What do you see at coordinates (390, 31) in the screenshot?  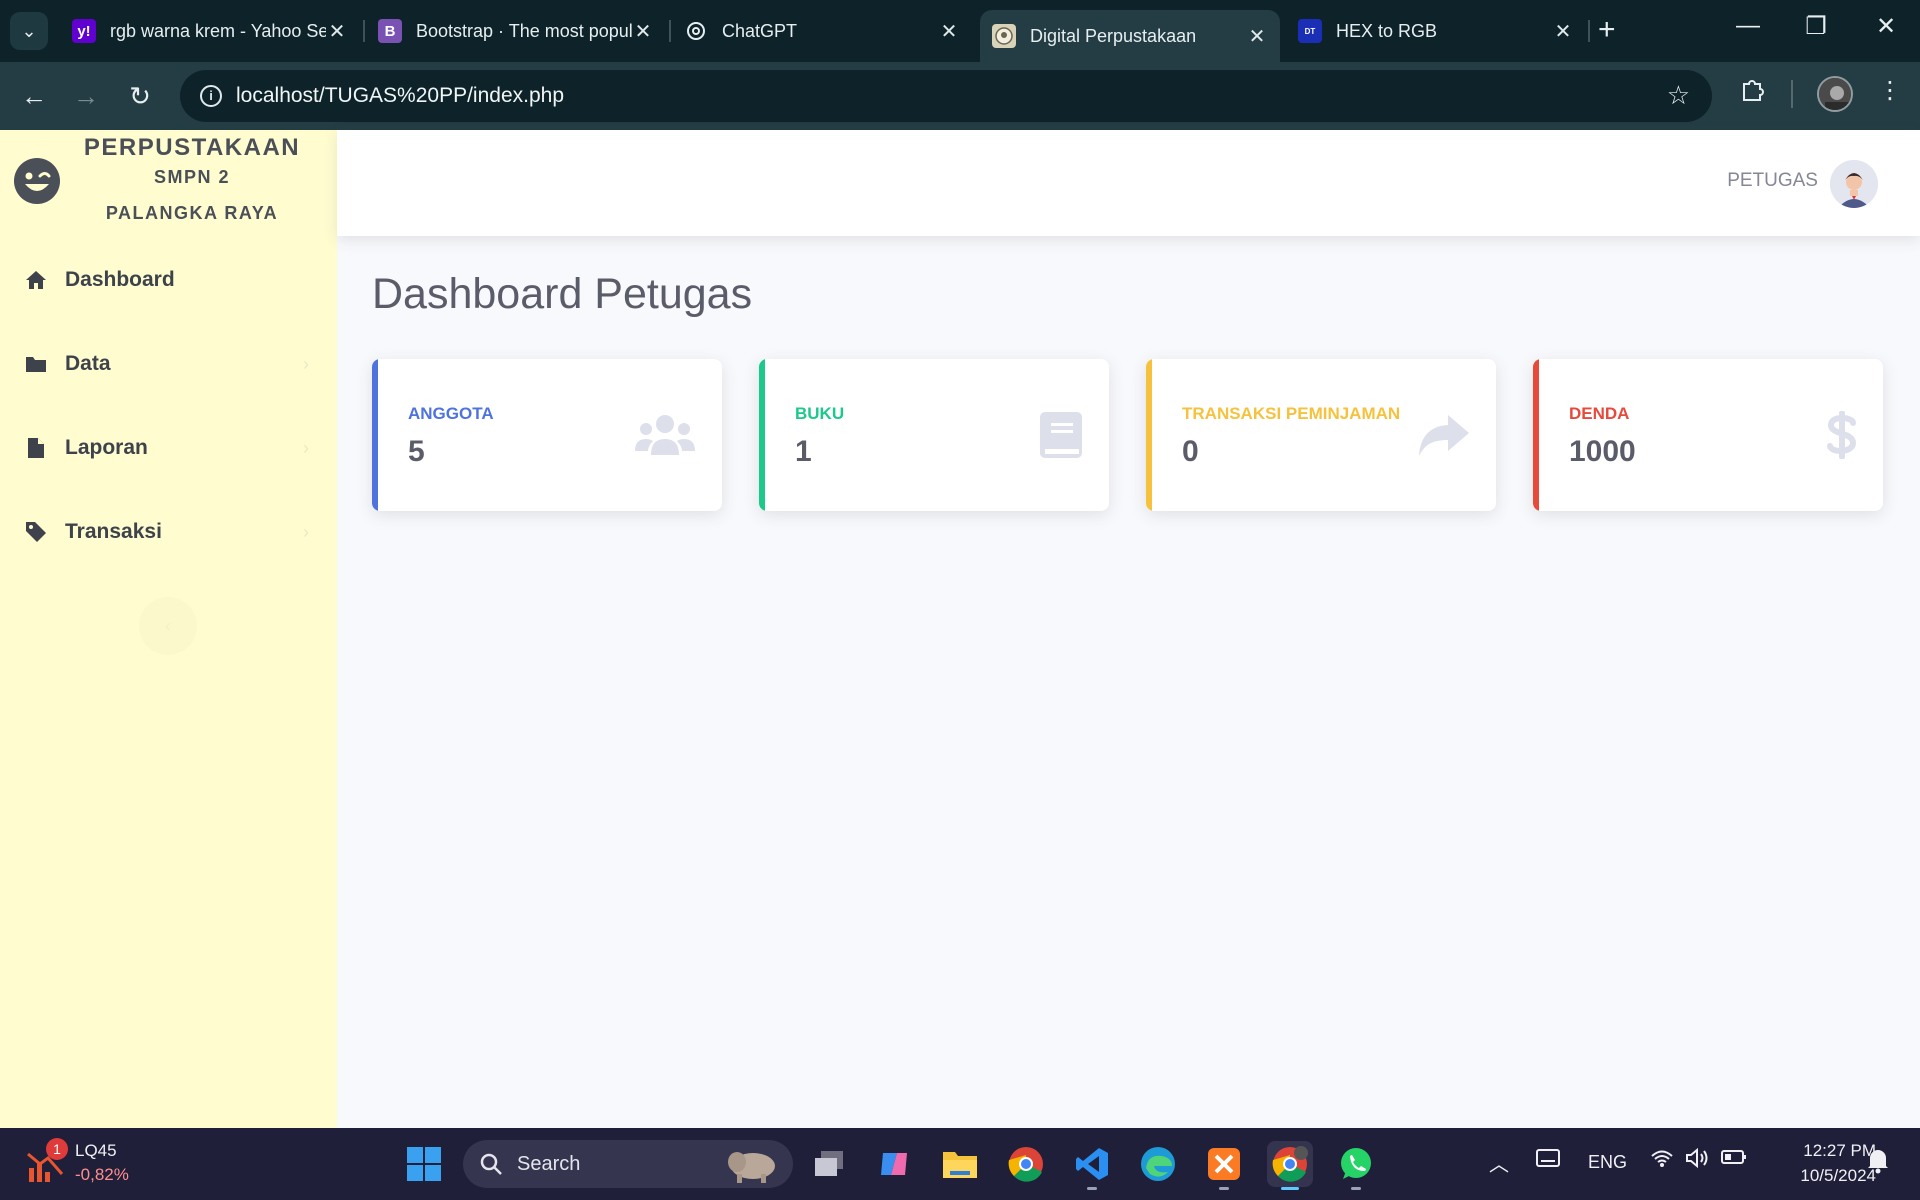 I see `bootstrap-icon: B` at bounding box center [390, 31].